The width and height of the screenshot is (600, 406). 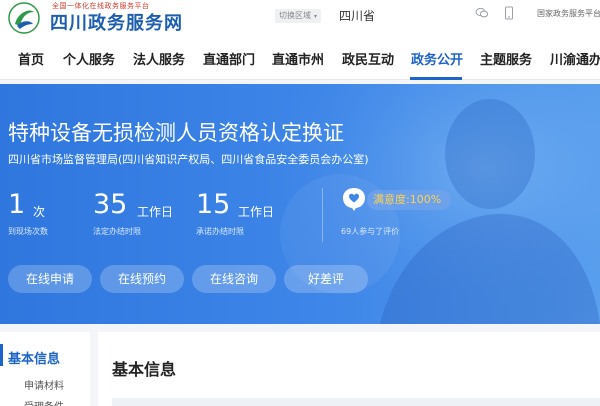 What do you see at coordinates (295, 15) in the screenshot?
I see `region-switch-label: 切换区域` at bounding box center [295, 15].